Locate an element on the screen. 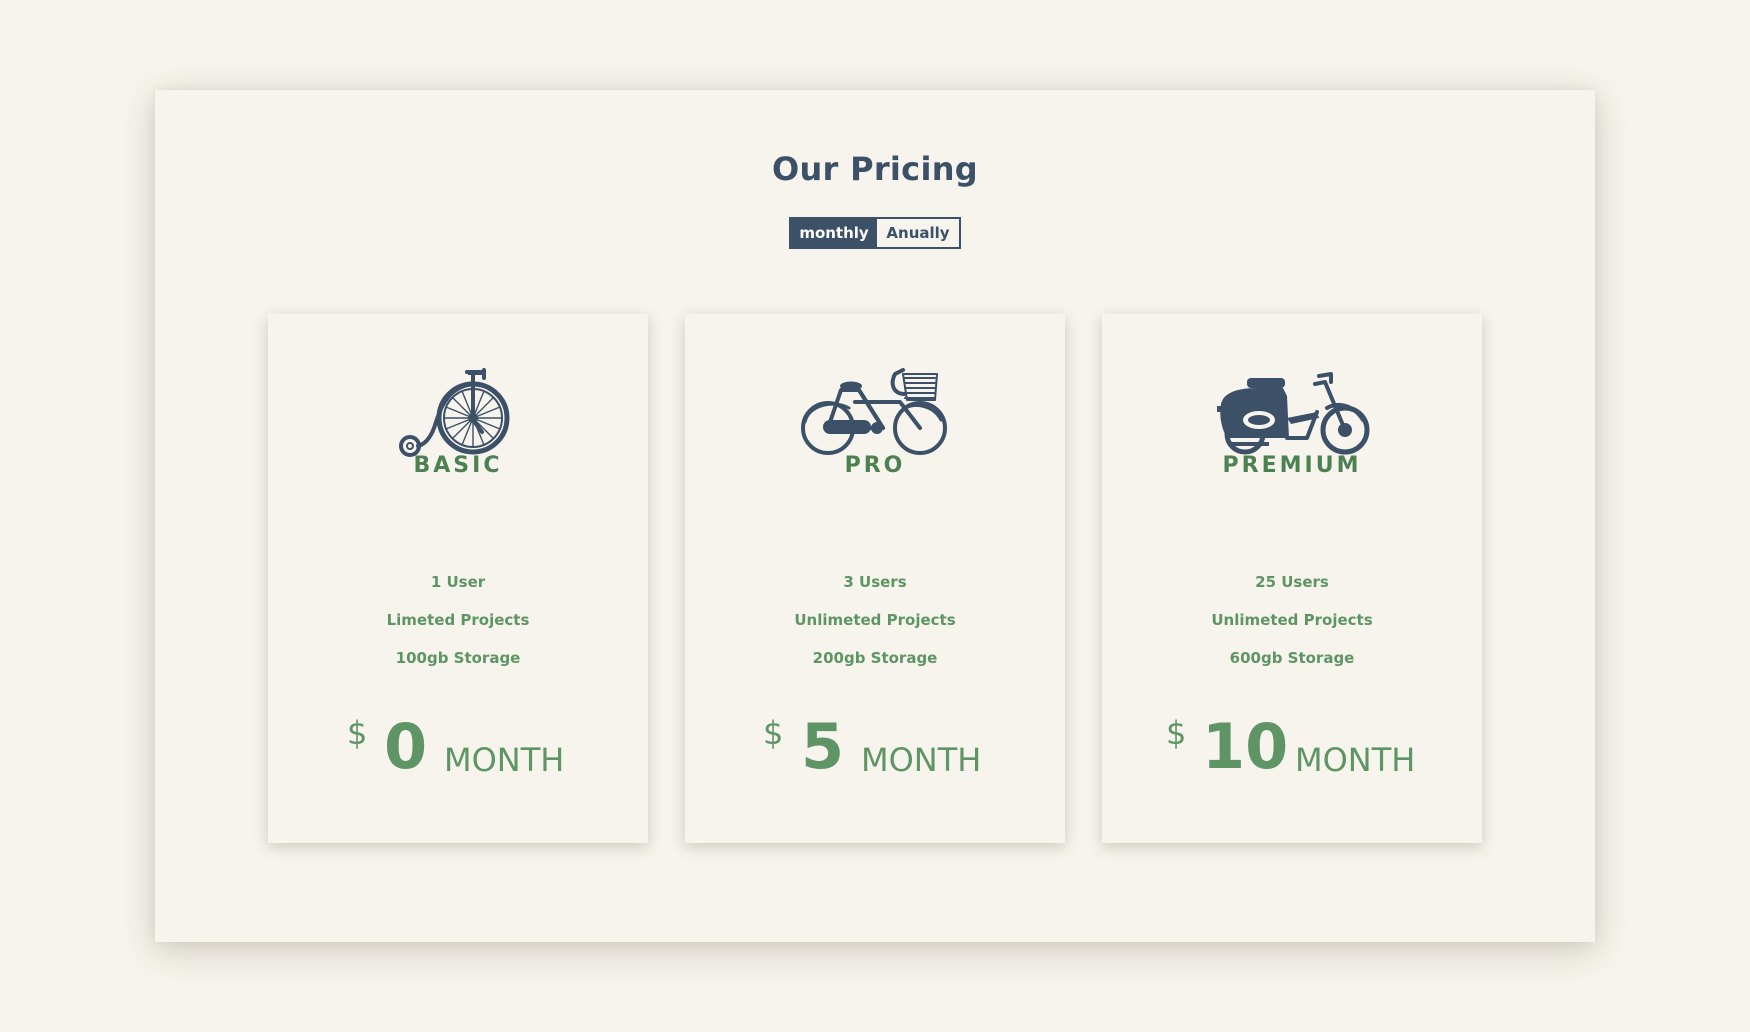 The width and height of the screenshot is (1750, 1032). price-amount: 5 is located at coordinates (823, 746).